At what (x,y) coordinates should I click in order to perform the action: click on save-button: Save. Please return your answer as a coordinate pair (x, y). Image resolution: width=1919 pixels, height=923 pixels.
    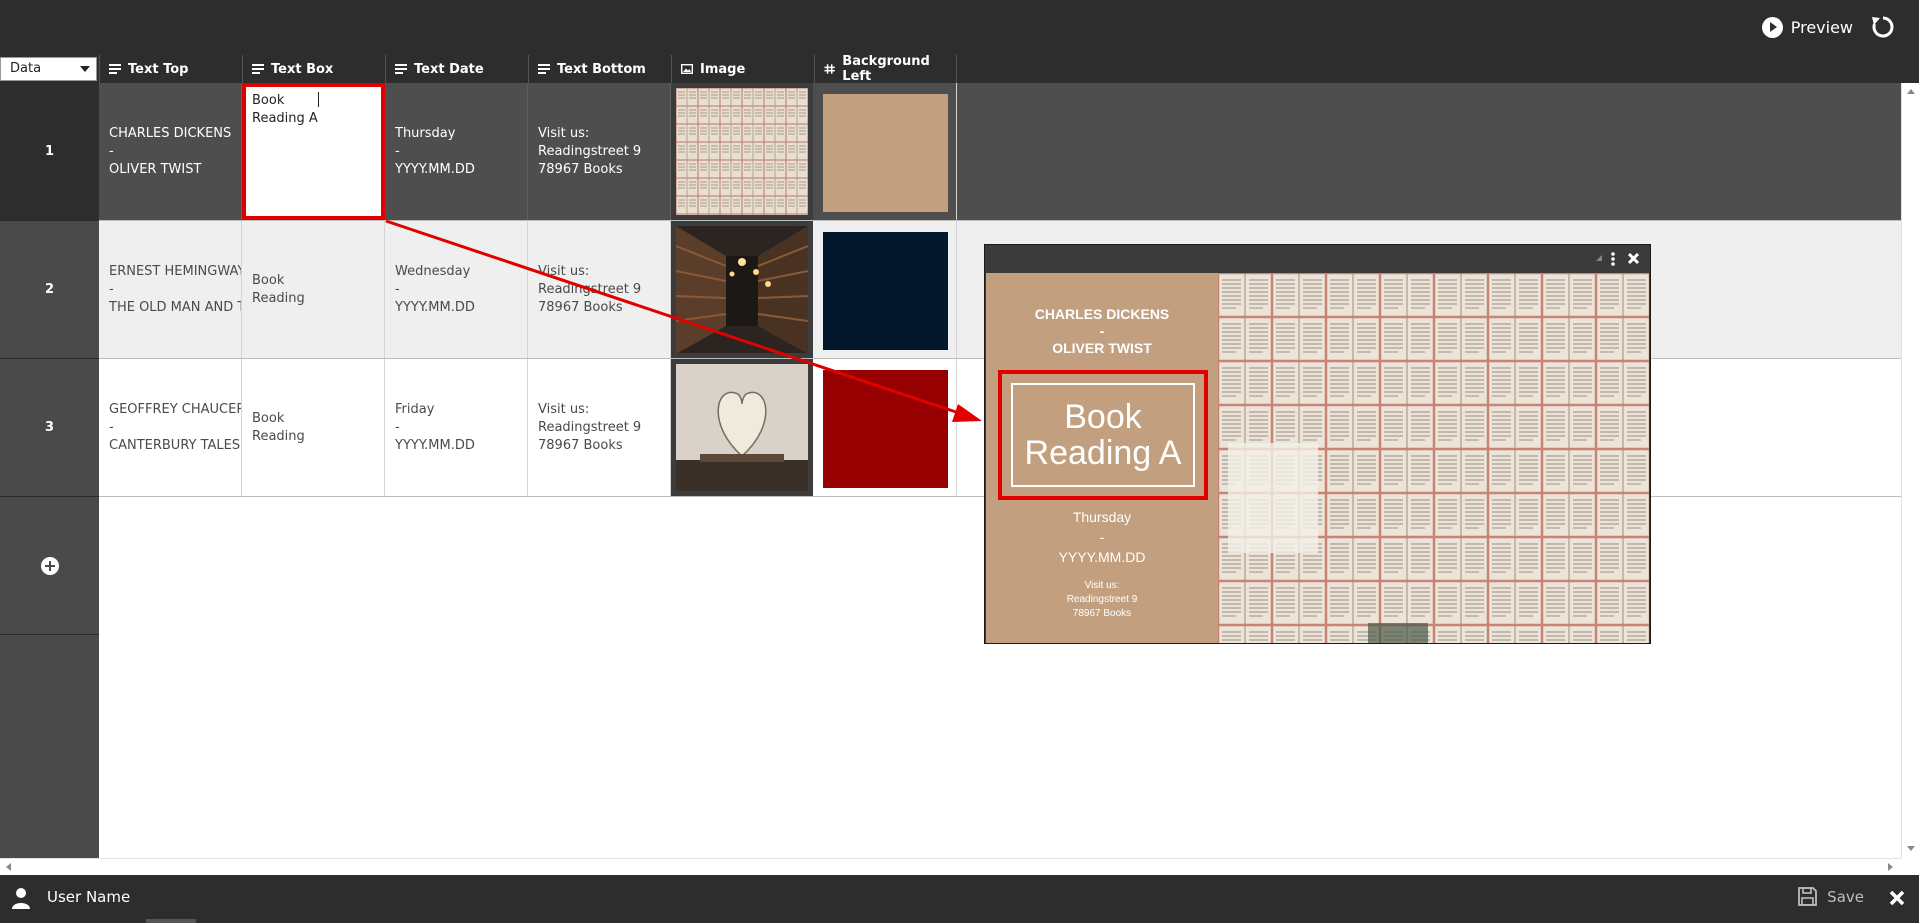
    Looking at the image, I should click on (1831, 896).